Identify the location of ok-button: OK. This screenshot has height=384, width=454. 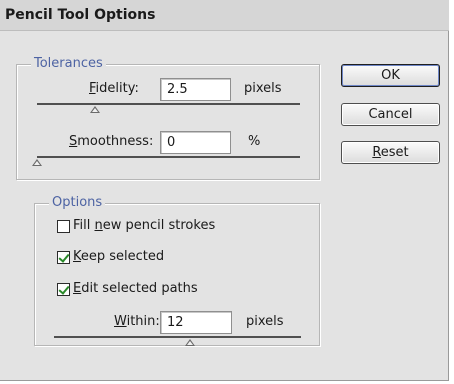
(390, 75).